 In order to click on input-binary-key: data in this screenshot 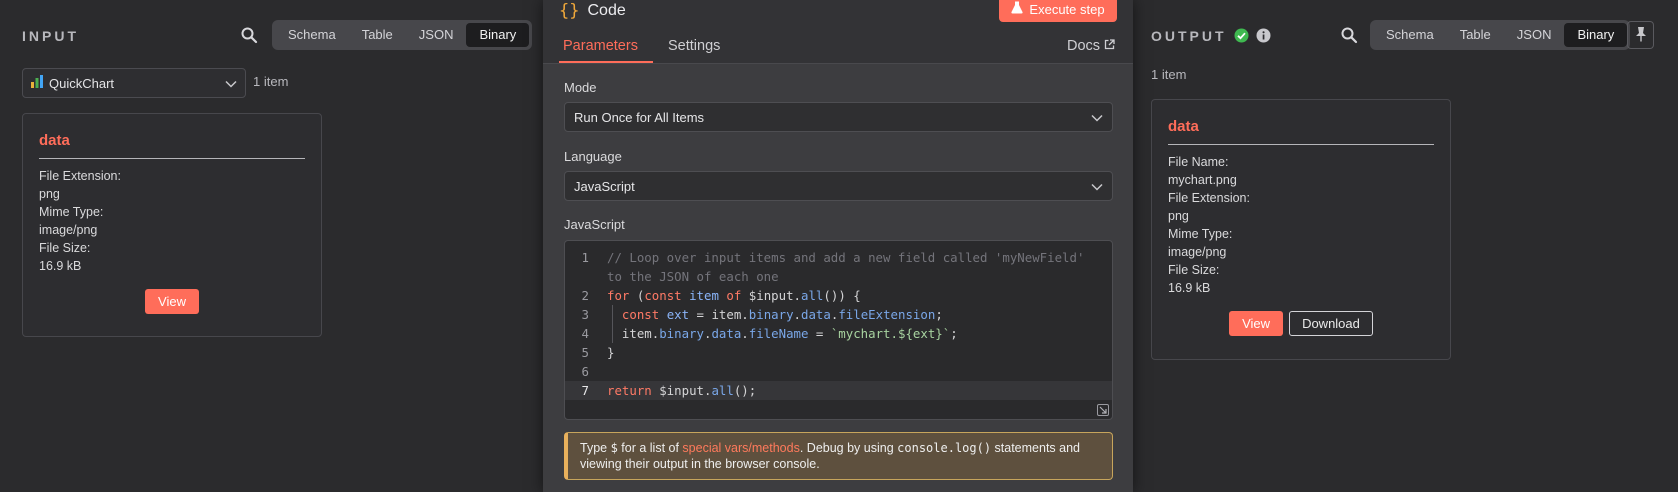, I will do `click(172, 136)`.